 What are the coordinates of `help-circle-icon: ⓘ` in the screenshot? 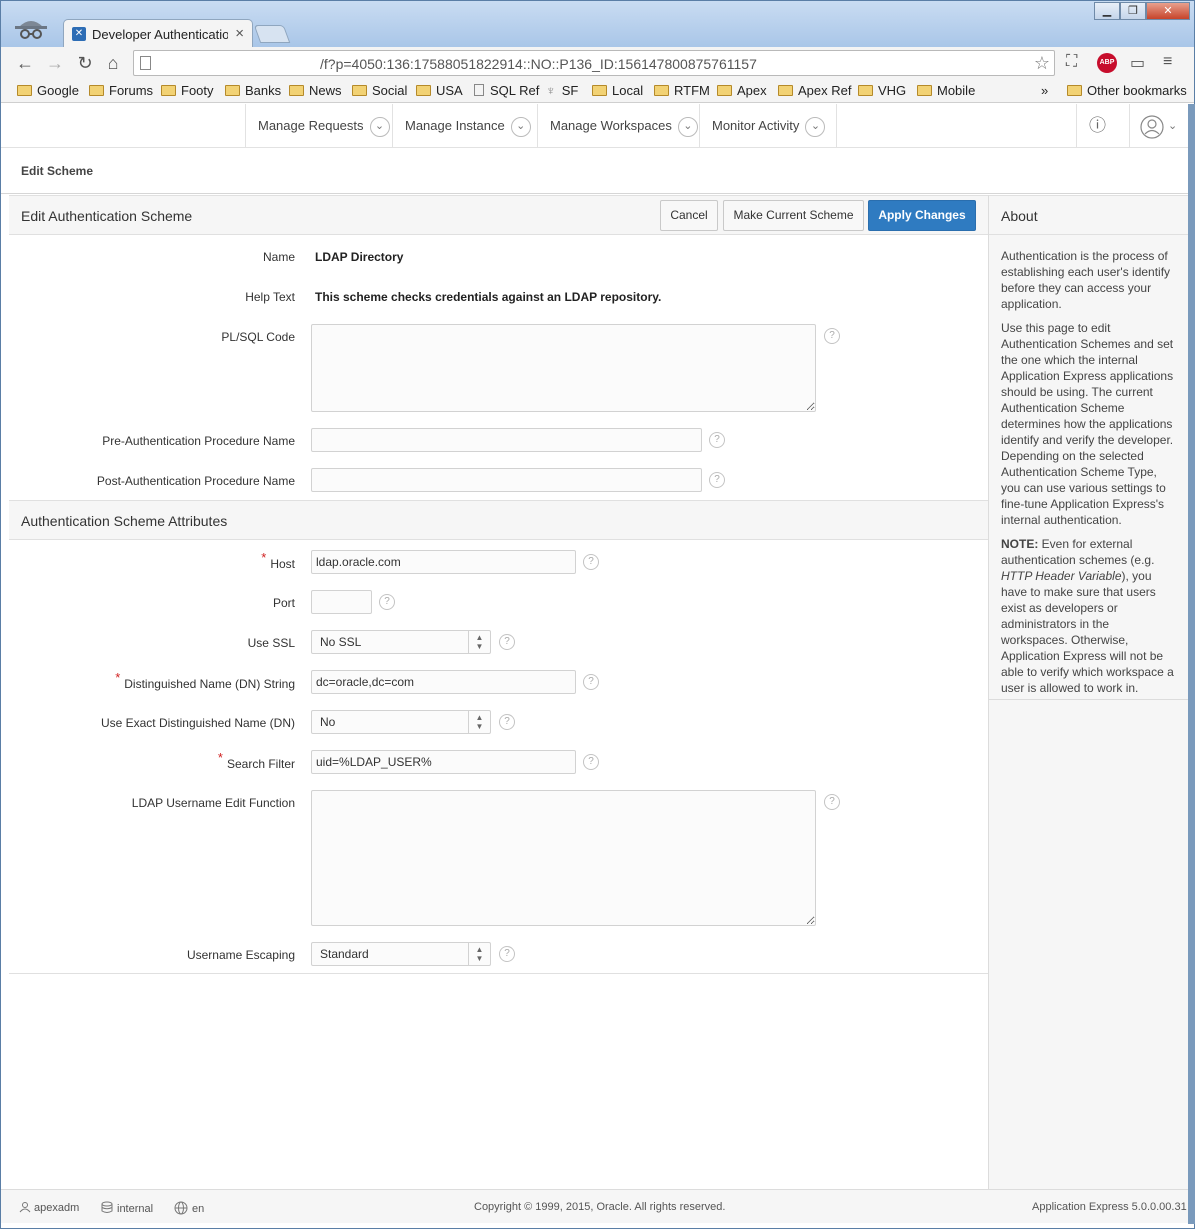 It's located at (1097, 125).